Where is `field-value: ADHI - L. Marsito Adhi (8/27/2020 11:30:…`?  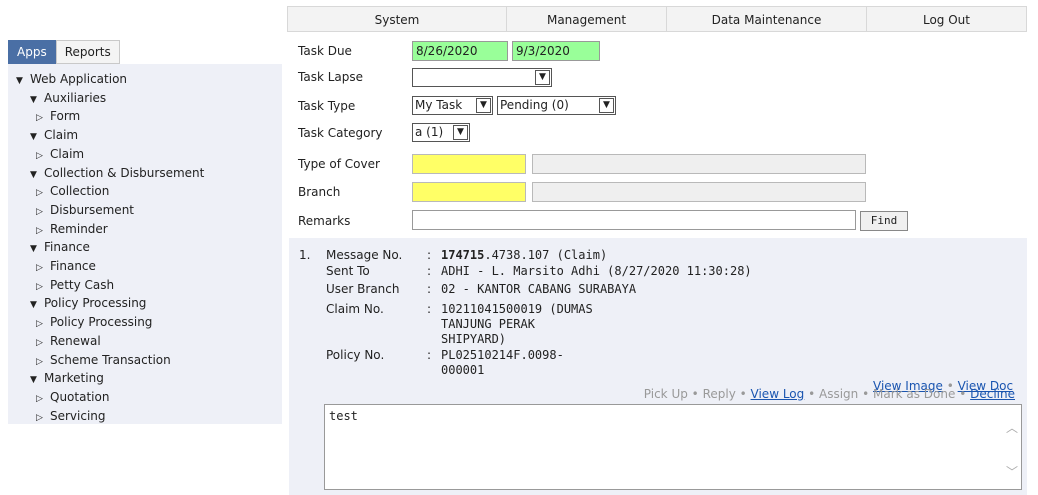
field-value: ADHI - L. Marsito Adhi (8/27/2020 11:30:… is located at coordinates (596, 271).